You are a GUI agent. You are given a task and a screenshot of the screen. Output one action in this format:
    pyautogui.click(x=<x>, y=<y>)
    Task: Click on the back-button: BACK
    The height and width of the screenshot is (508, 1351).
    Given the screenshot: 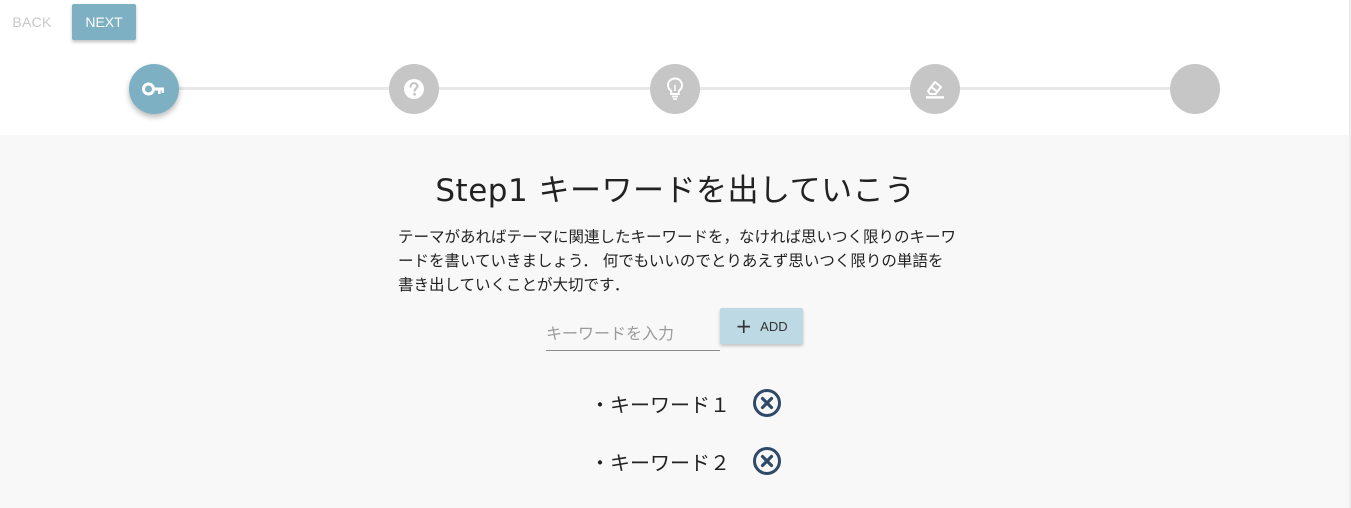 What is the action you would take?
    pyautogui.click(x=32, y=22)
    